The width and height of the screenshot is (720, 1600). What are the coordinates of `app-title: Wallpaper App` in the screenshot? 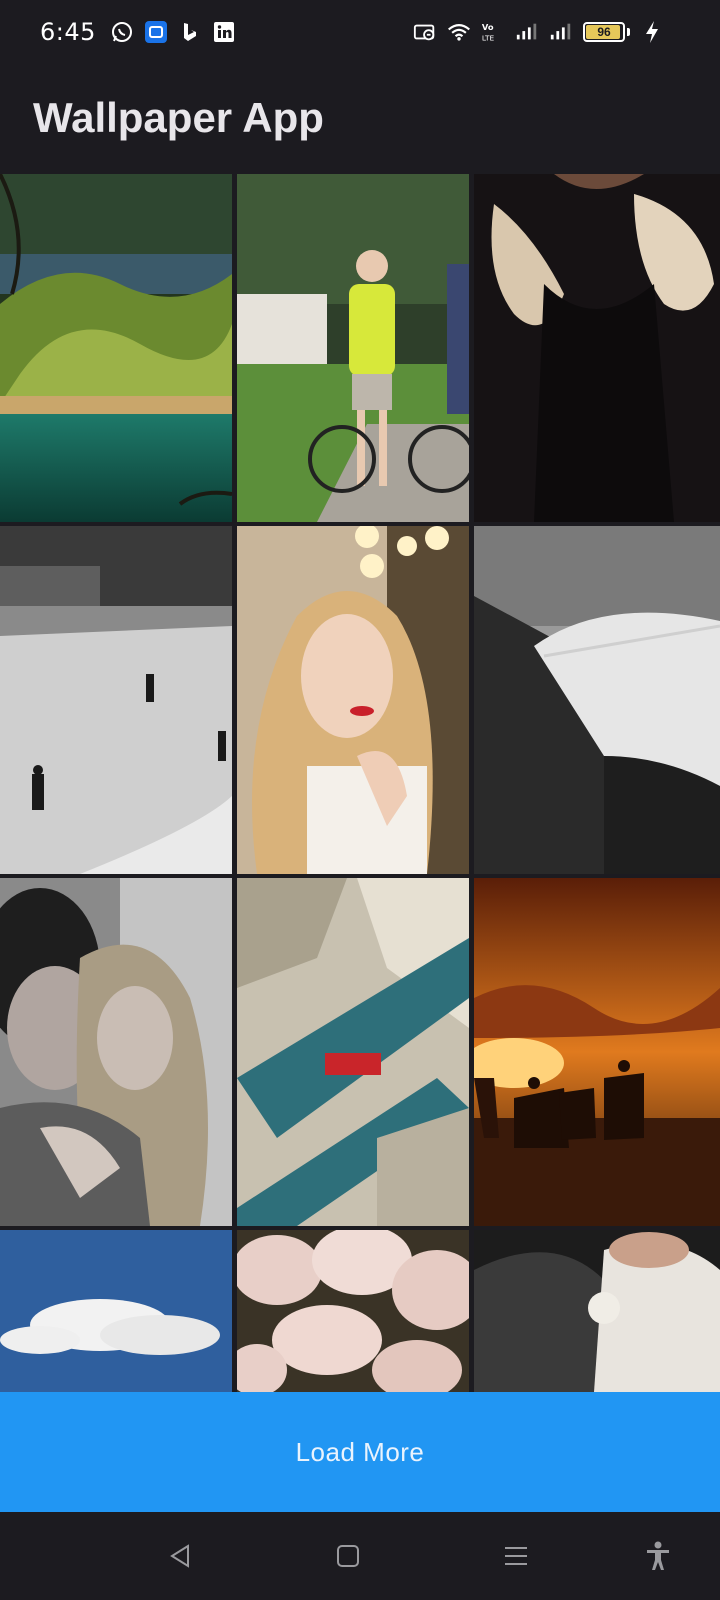 It's located at (178, 117).